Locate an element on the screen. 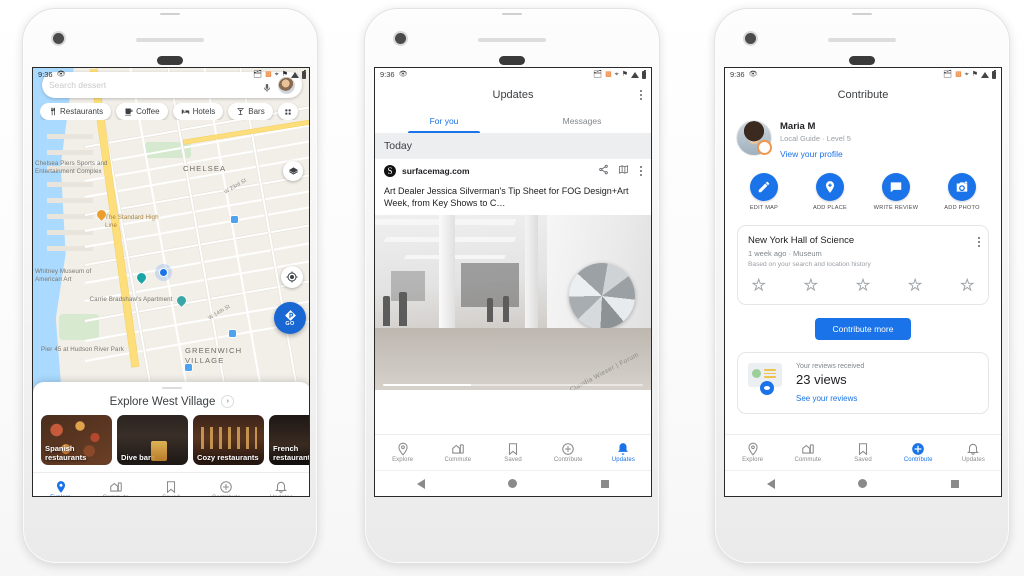 This screenshot has width=1024, height=576. tab-for-you: For you is located at coordinates (444, 121).